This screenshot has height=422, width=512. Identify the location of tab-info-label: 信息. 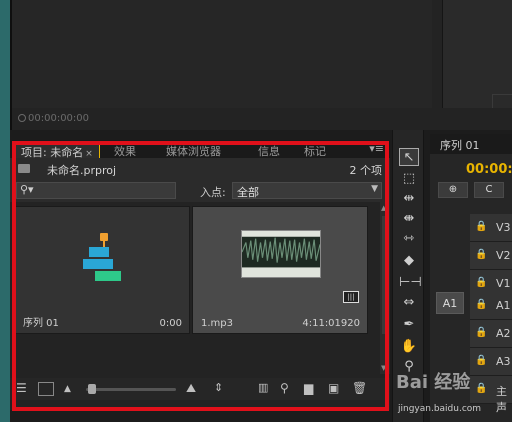
(269, 151).